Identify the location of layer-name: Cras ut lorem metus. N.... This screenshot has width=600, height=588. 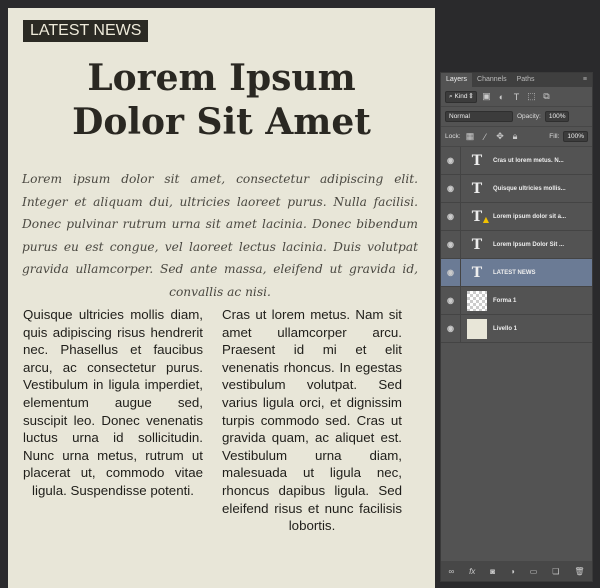
(528, 160).